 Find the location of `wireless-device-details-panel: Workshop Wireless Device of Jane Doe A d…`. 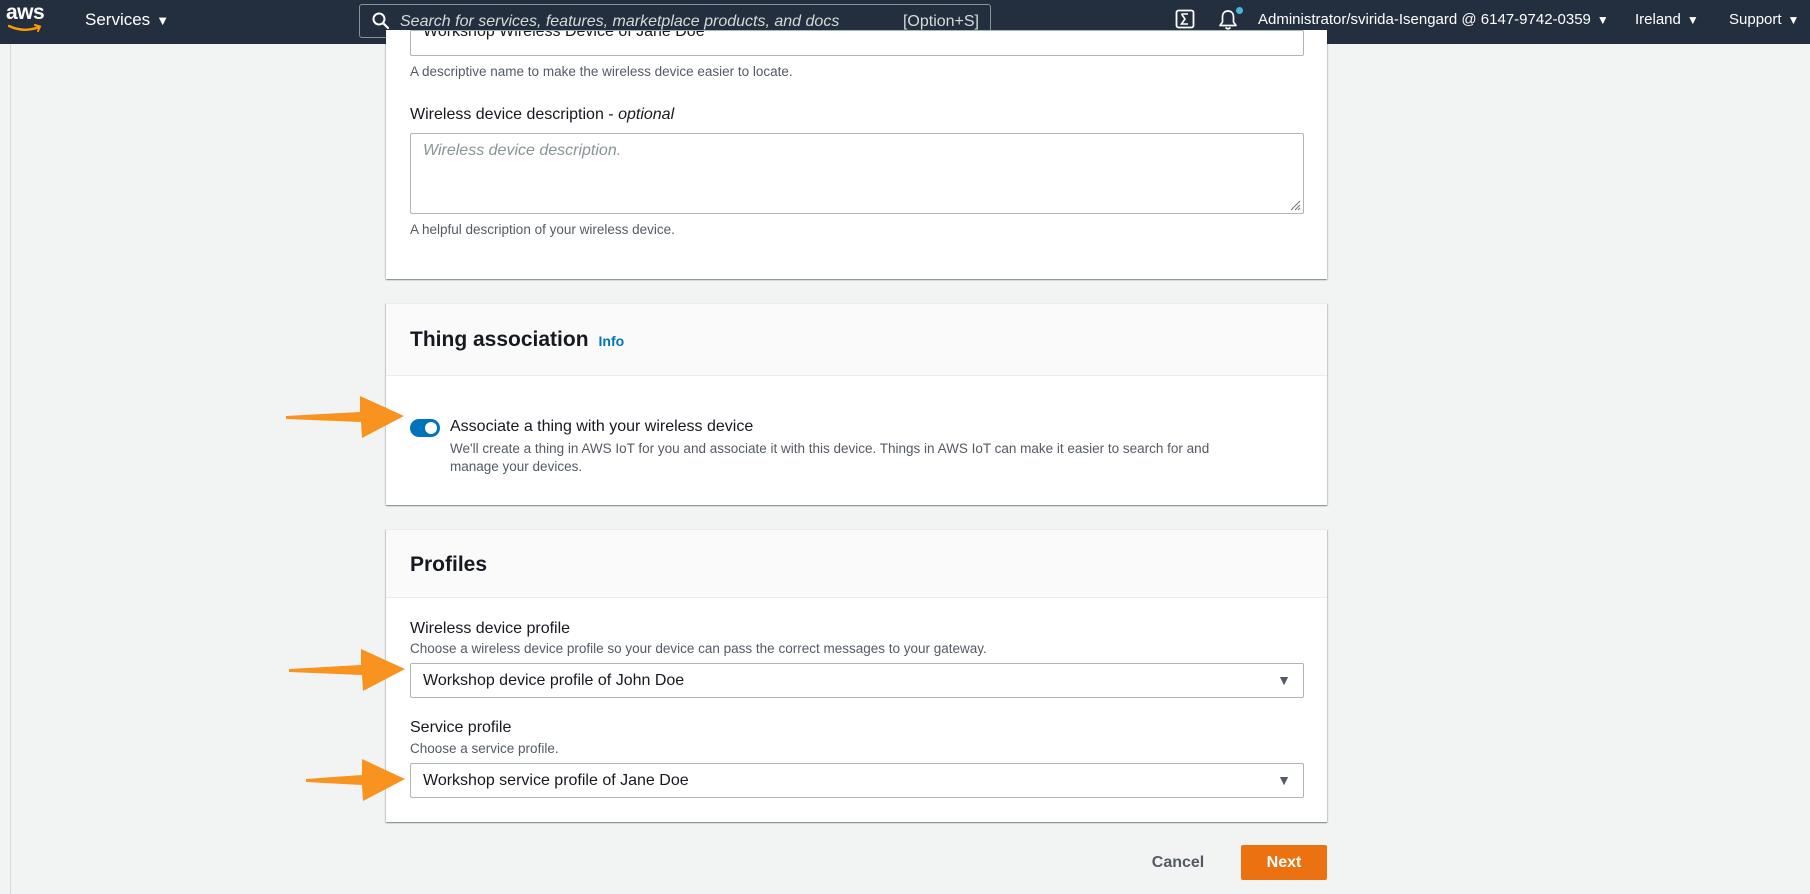

wireless-device-details-panel: Workshop Wireless Device of Jane Doe A d… is located at coordinates (856, 154).